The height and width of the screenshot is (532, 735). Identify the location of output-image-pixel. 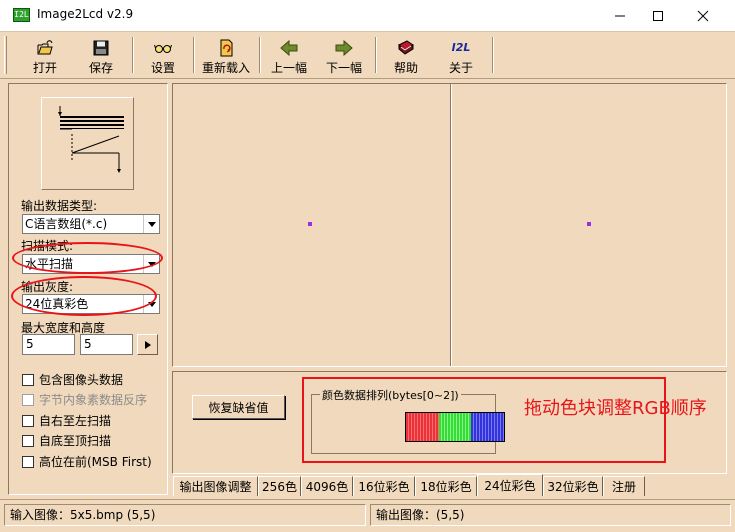
(589, 224).